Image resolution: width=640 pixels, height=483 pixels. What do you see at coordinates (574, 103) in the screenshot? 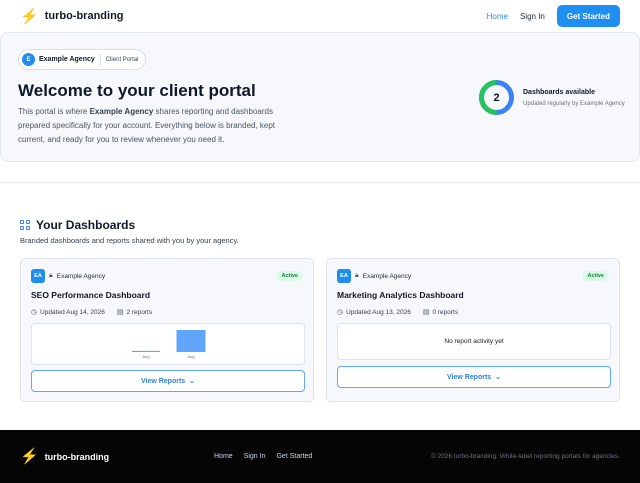
I see `stat-subtitle: Updated regularly by Example Agency` at bounding box center [574, 103].